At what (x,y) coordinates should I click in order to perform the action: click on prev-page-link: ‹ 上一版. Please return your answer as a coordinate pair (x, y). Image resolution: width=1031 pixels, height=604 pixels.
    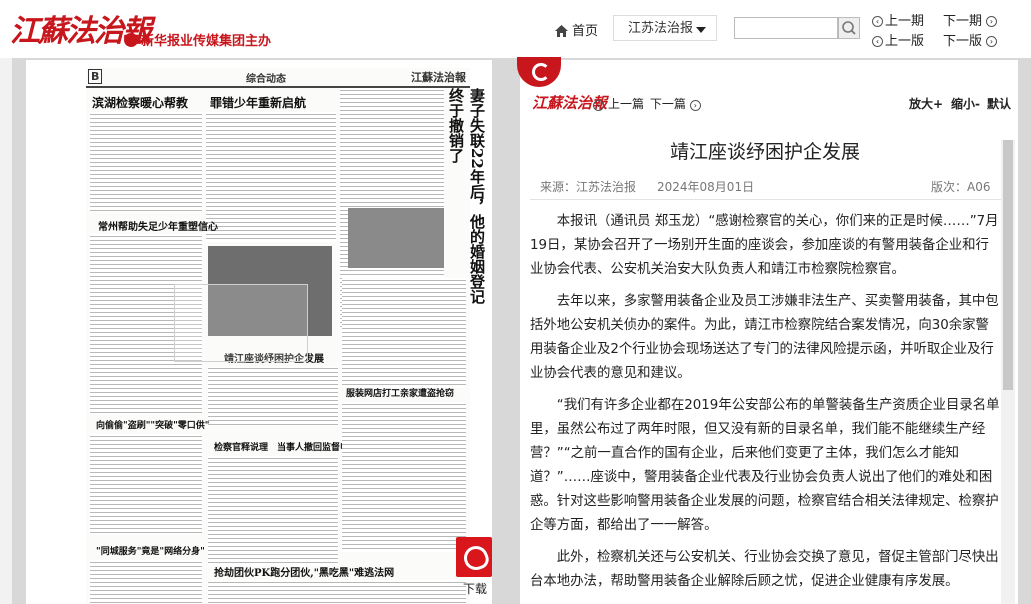
    Looking at the image, I should click on (898, 39).